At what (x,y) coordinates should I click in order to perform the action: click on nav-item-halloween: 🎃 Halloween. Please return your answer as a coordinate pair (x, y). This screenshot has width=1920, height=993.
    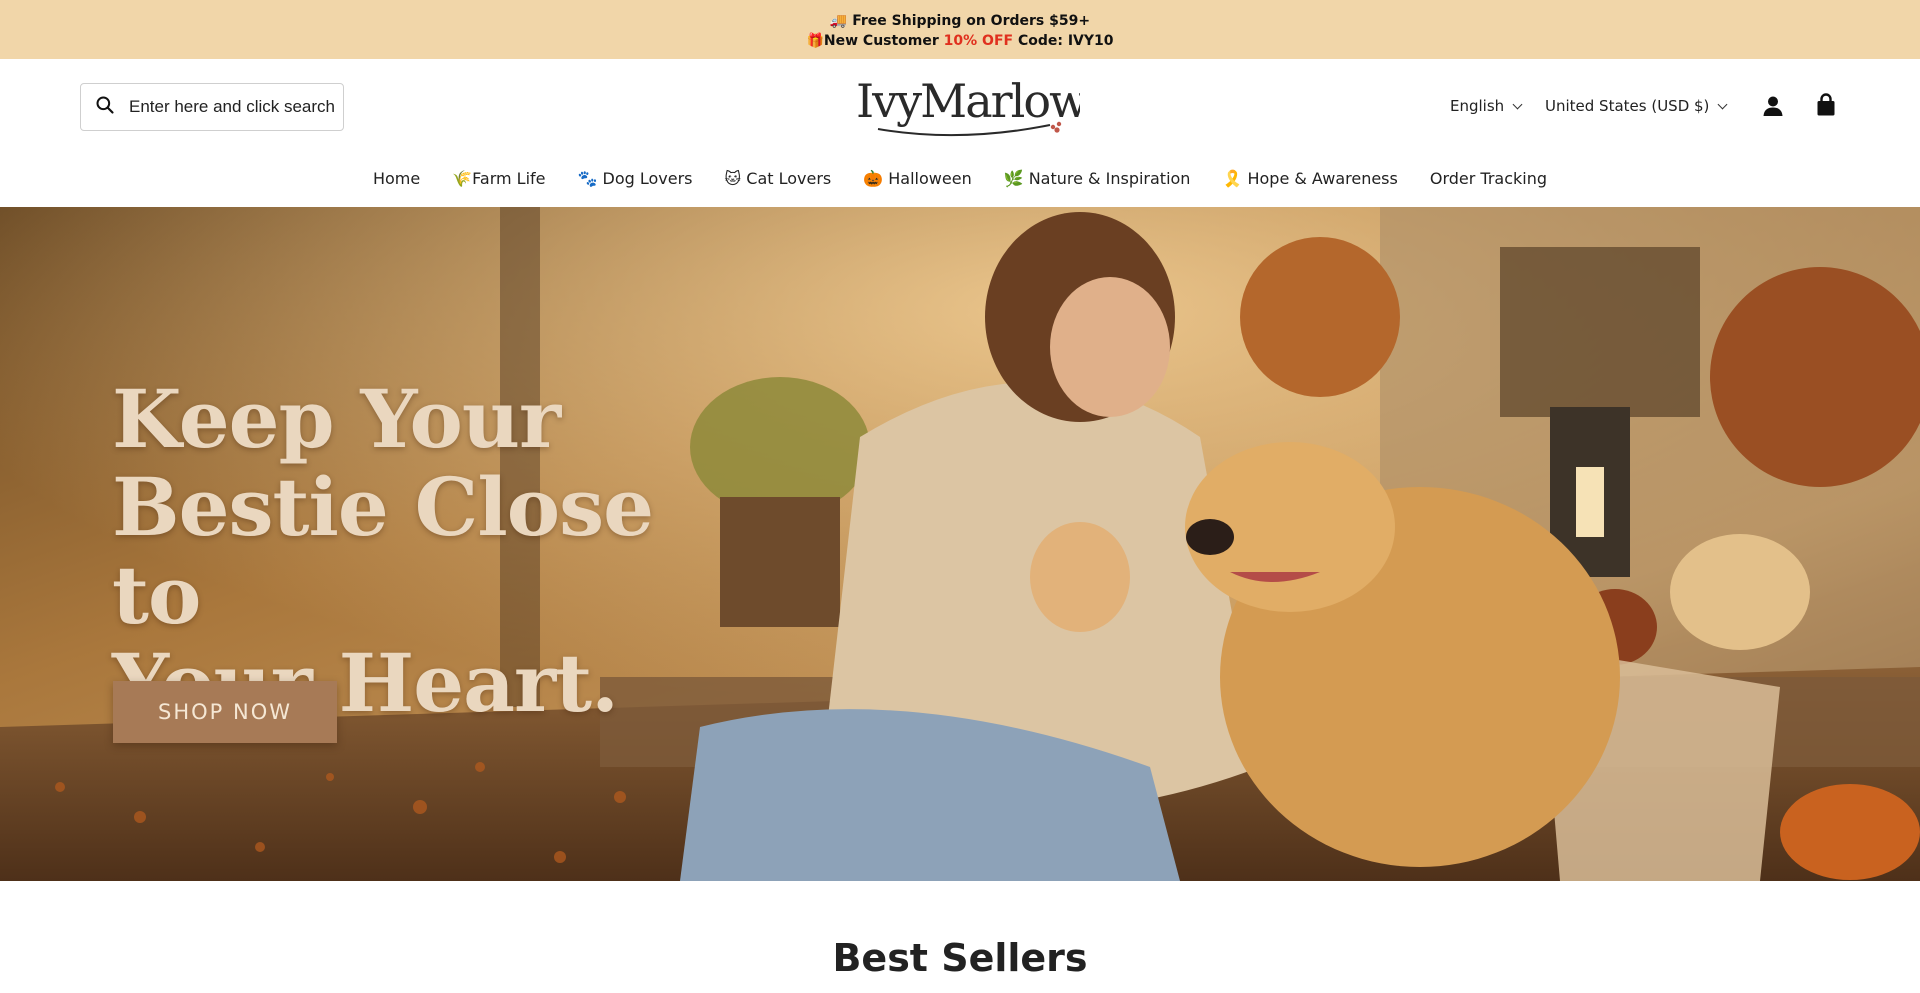
    Looking at the image, I should click on (917, 179).